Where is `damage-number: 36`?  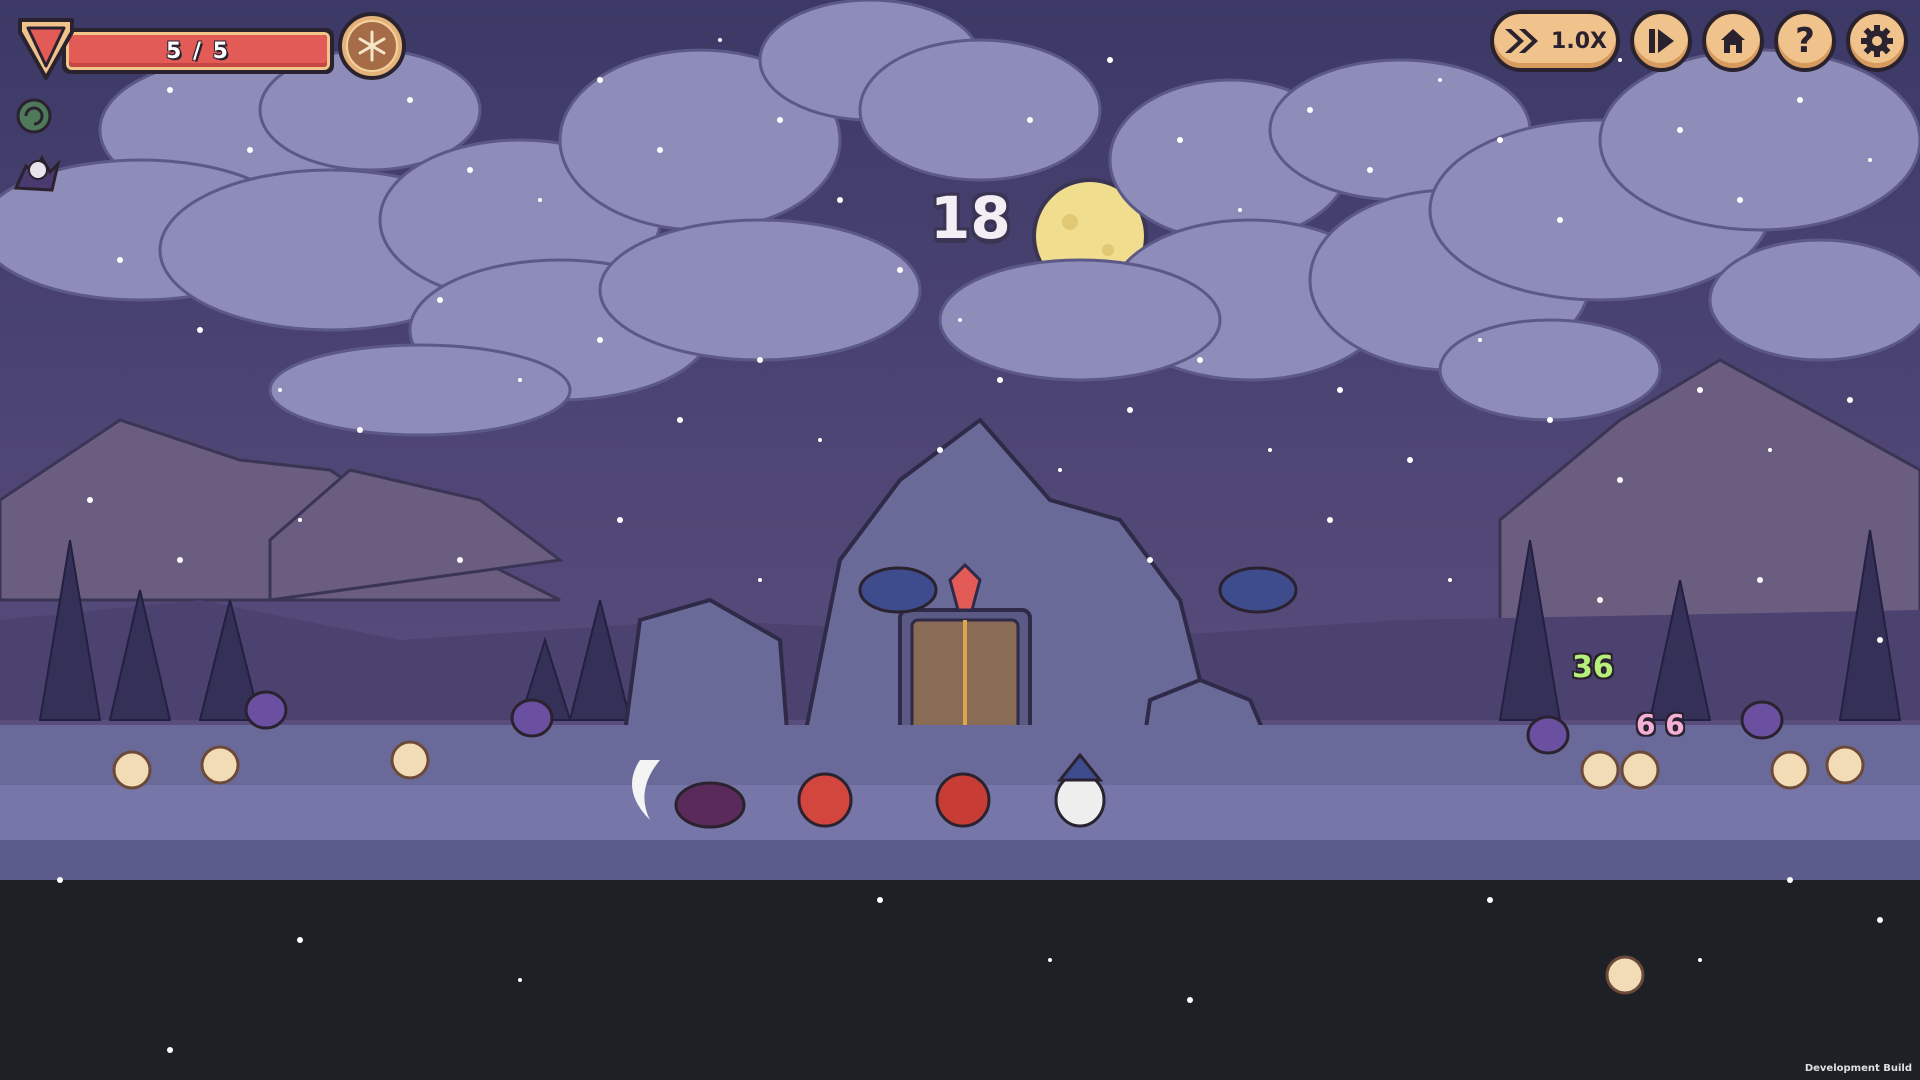
damage-number: 36 is located at coordinates (1593, 667).